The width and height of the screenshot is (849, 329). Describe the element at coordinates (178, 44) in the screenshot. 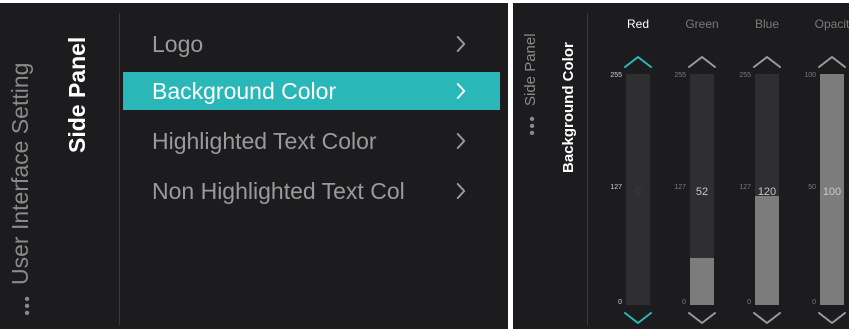

I see `menu-item-label: Logo` at that location.